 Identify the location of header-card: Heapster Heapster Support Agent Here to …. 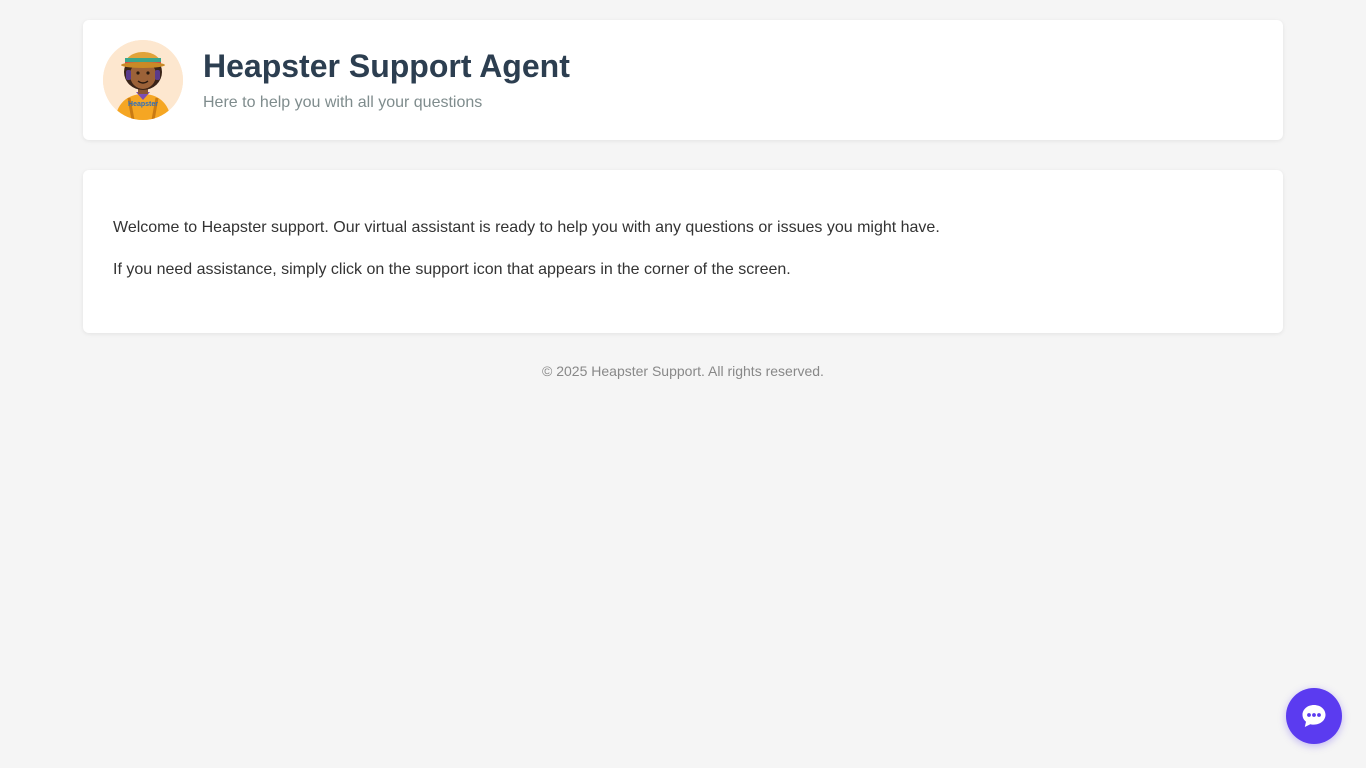
(683, 80).